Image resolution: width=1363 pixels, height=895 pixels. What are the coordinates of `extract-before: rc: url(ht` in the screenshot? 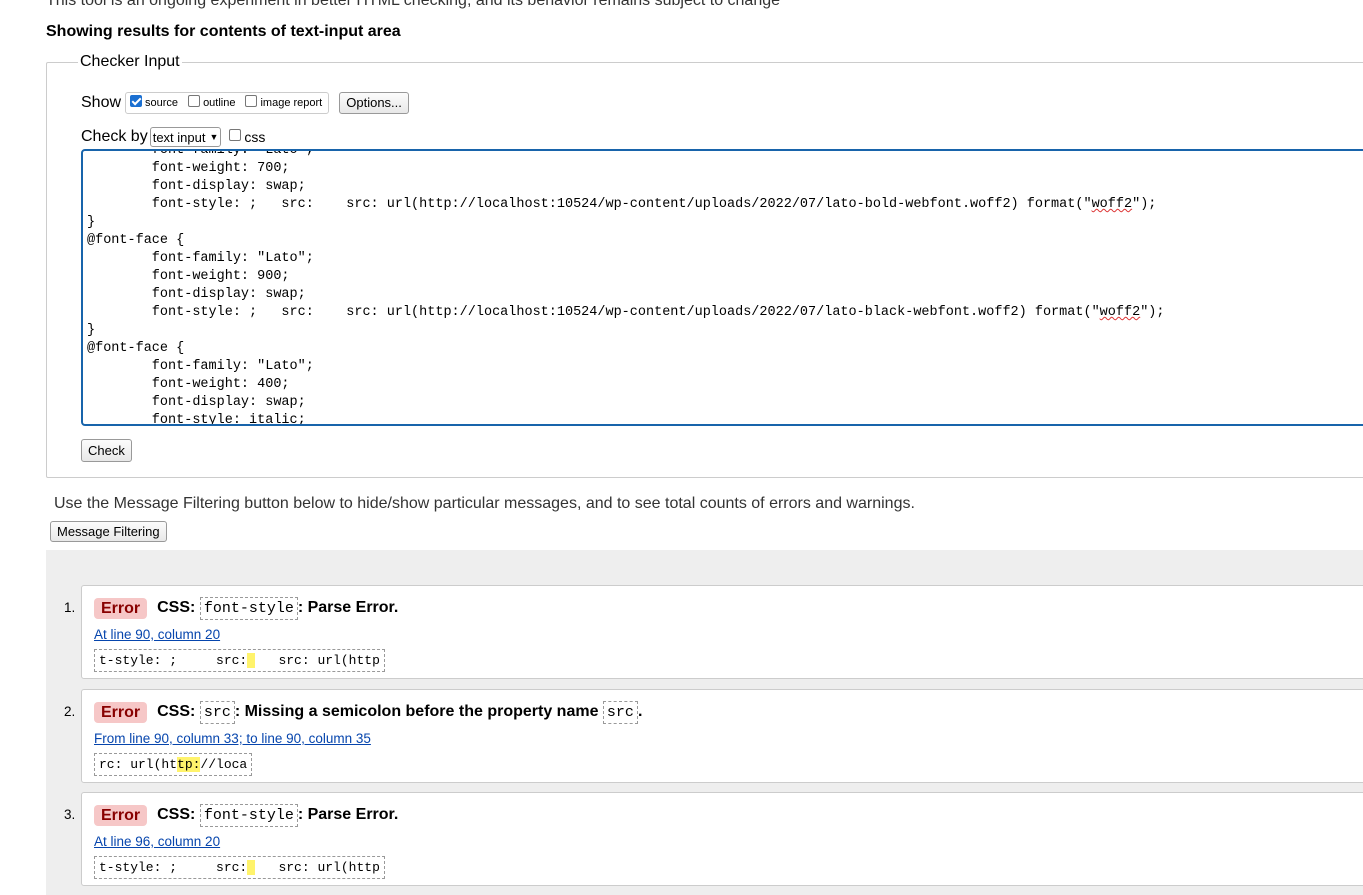 It's located at (138, 764).